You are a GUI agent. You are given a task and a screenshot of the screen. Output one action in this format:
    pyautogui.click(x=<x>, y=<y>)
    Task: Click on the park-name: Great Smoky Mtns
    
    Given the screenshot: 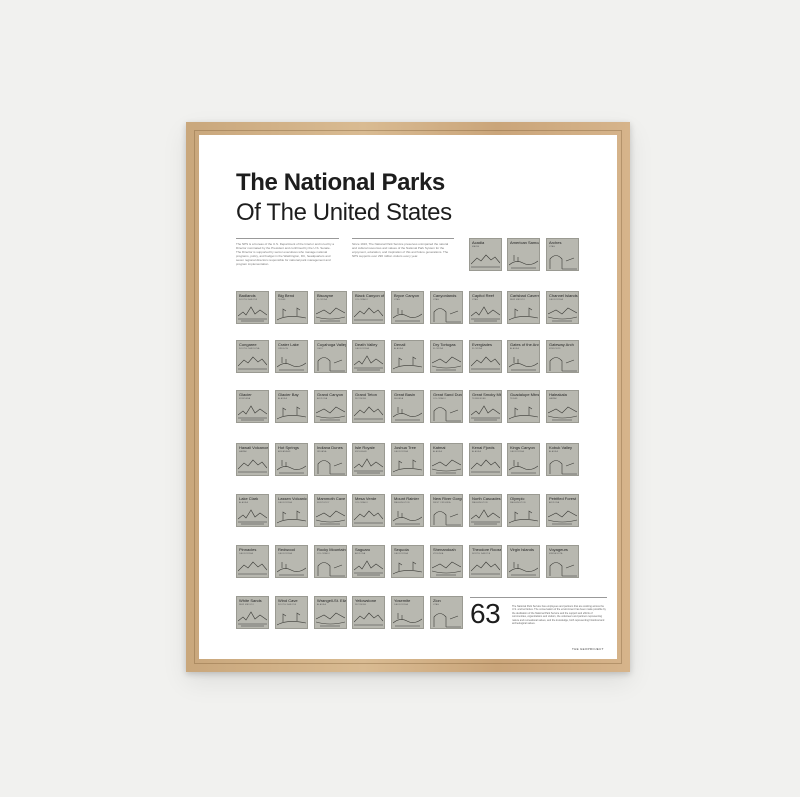 What is the action you would take?
    pyautogui.click(x=487, y=394)
    